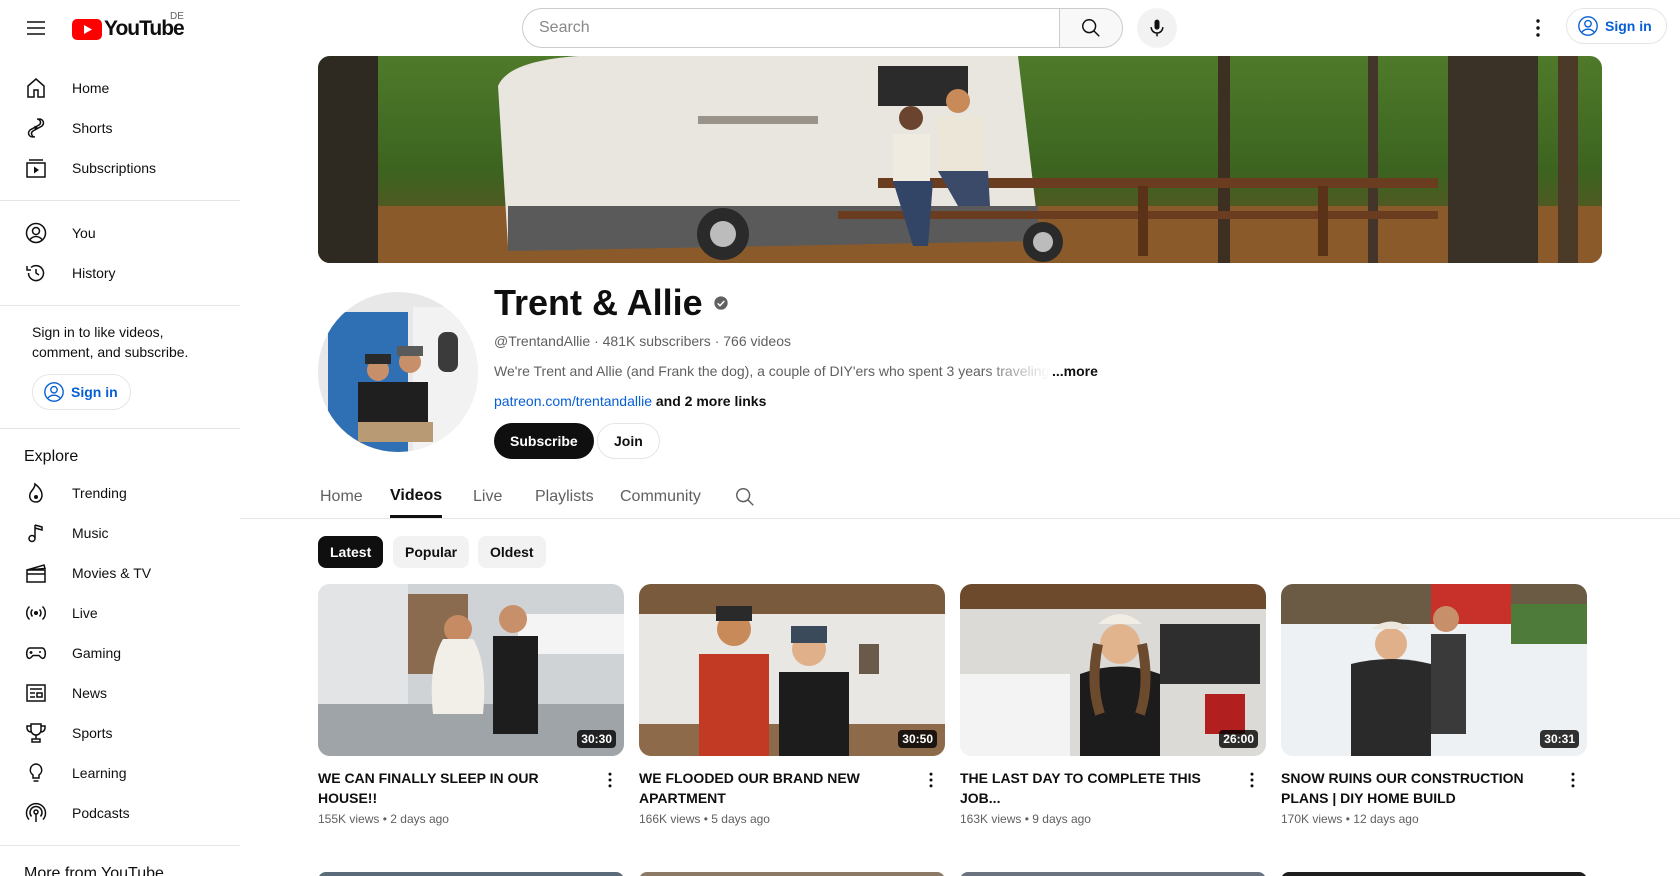  I want to click on channel-name-text: Trent & Allie, so click(598, 302).